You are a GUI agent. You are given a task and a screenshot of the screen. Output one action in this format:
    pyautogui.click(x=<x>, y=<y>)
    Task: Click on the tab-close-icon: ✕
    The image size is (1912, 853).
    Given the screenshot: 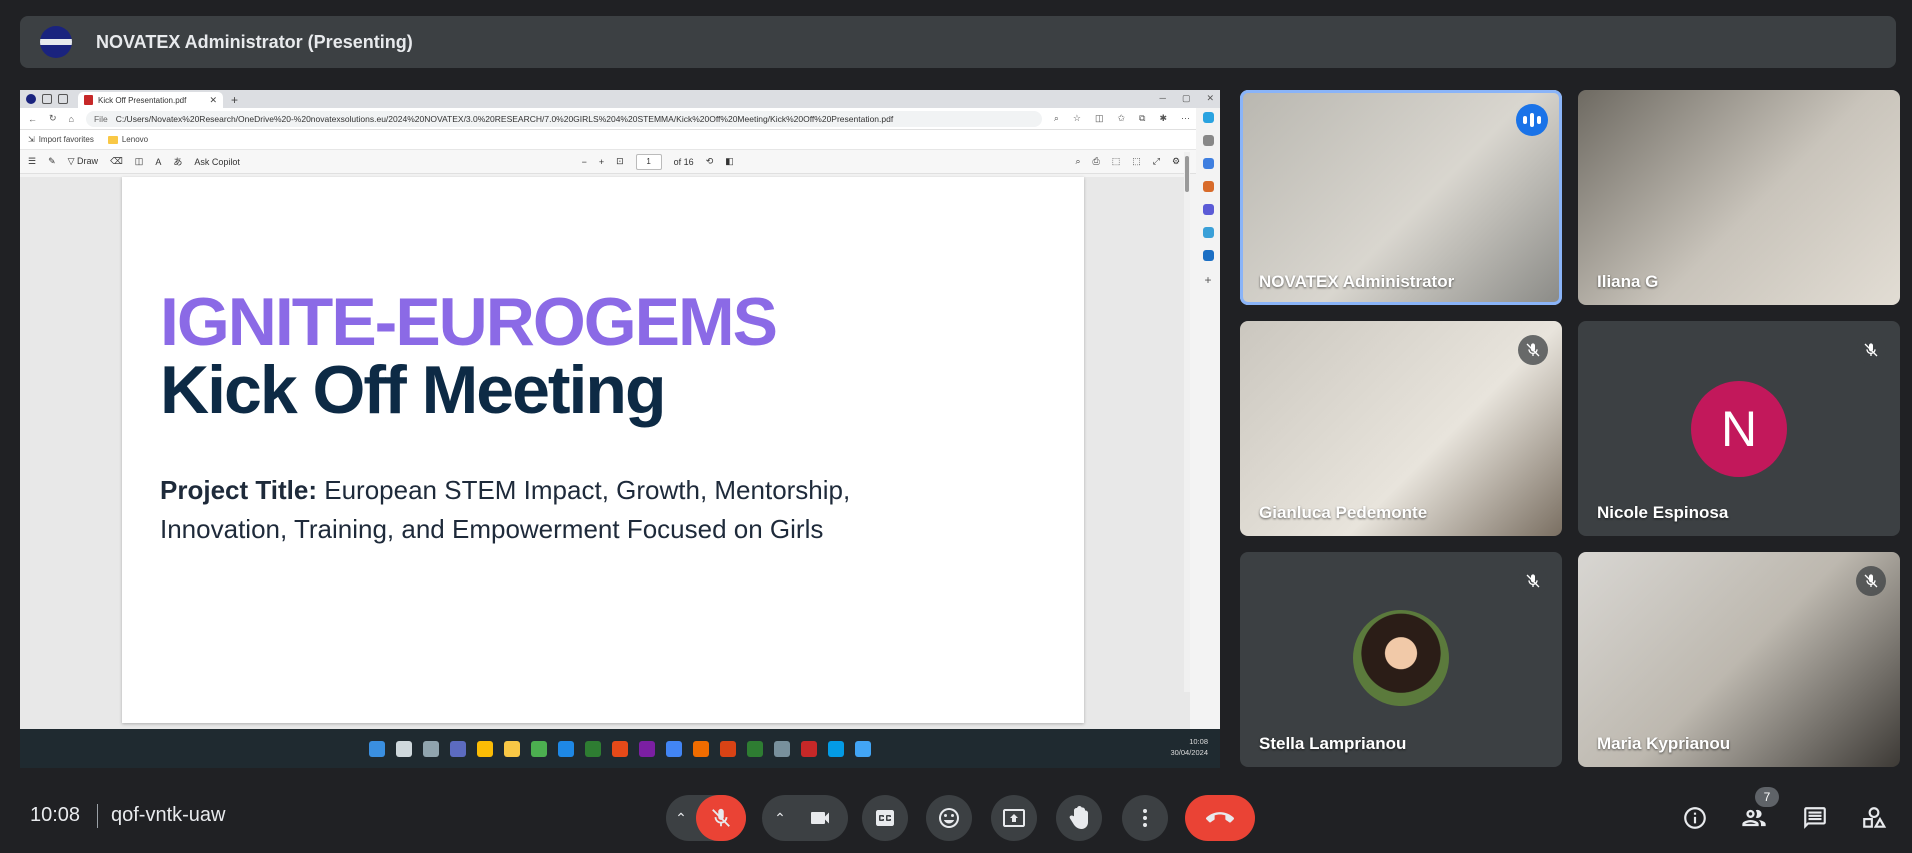 What is the action you would take?
    pyautogui.click(x=213, y=100)
    